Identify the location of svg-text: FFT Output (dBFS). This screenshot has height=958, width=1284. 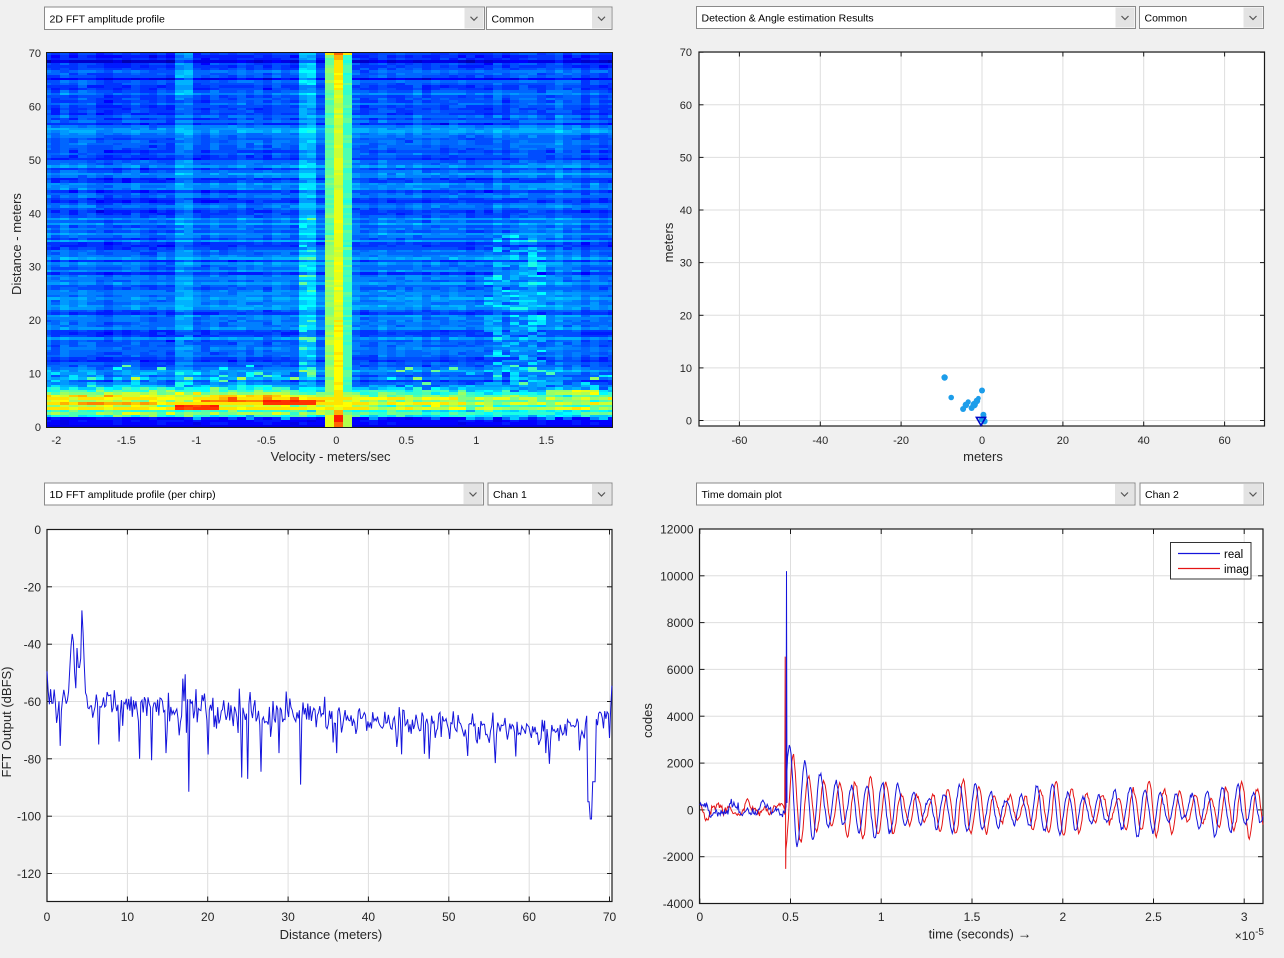
(7, 721).